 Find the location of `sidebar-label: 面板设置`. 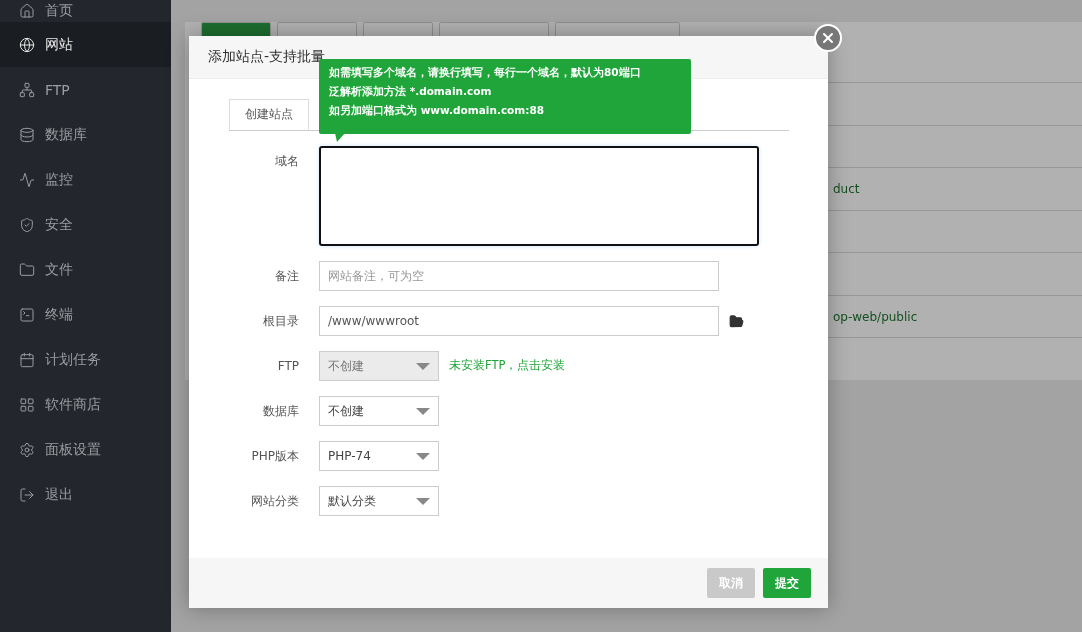

sidebar-label: 面板设置 is located at coordinates (73, 449).